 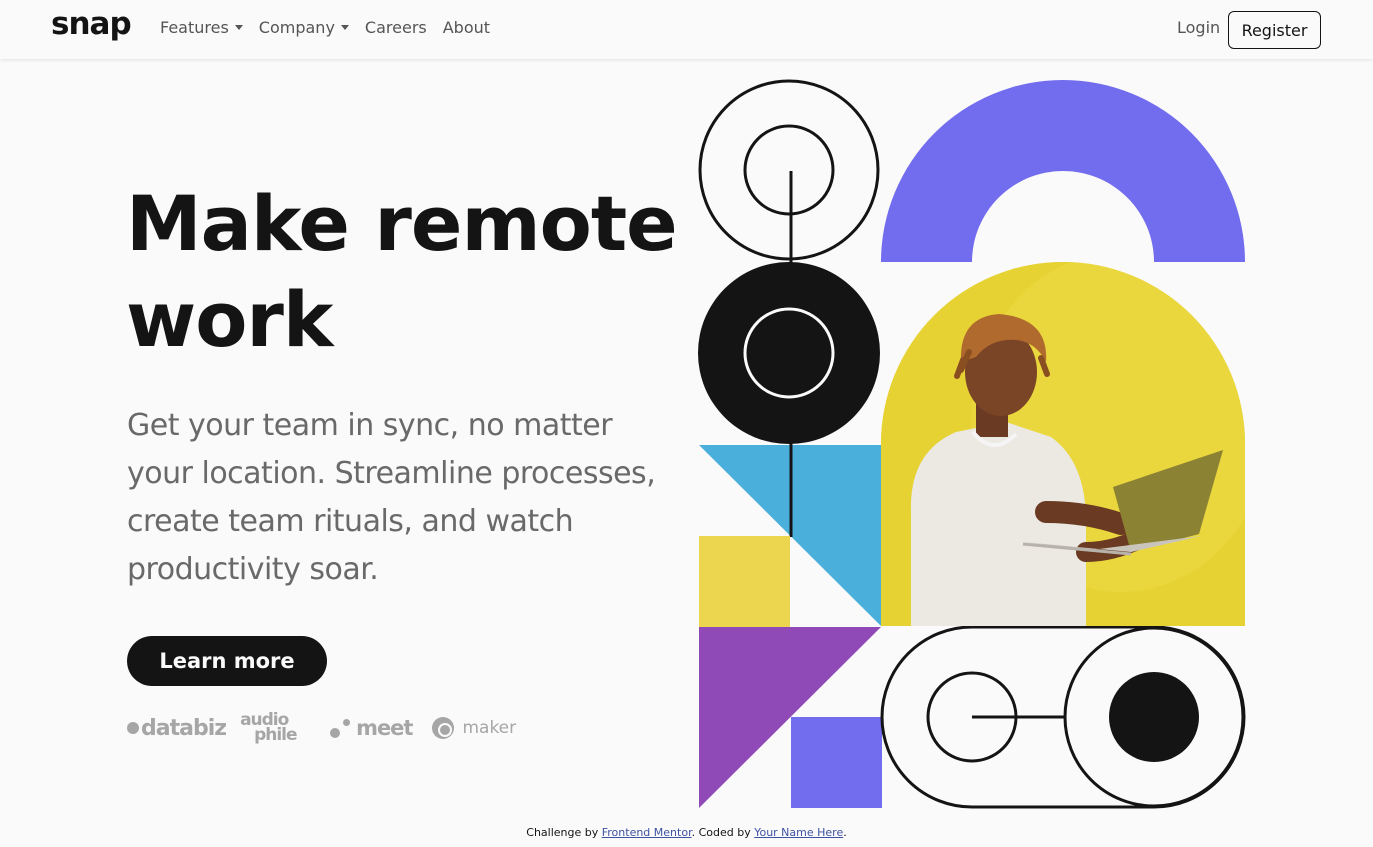 I want to click on author-link: Your Name Here, so click(x=798, y=832).